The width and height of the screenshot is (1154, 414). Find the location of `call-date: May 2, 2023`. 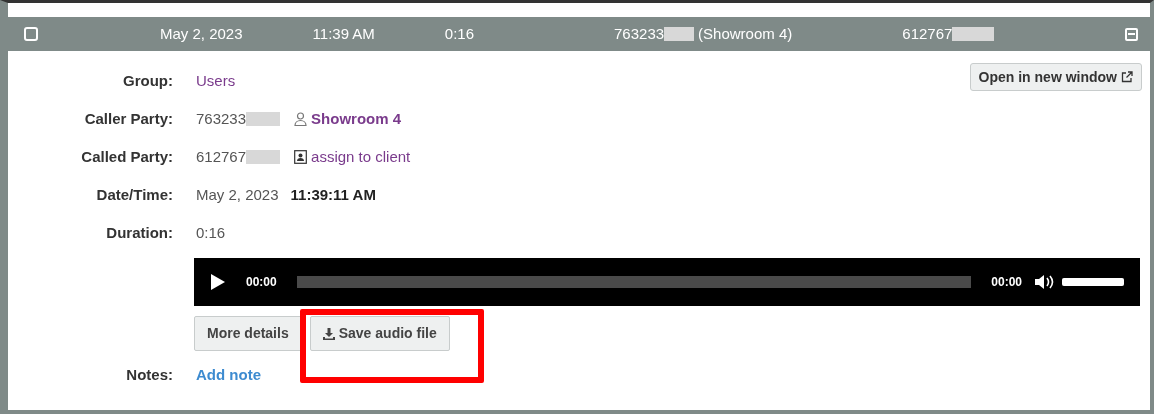

call-date: May 2, 2023 is located at coordinates (201, 33).